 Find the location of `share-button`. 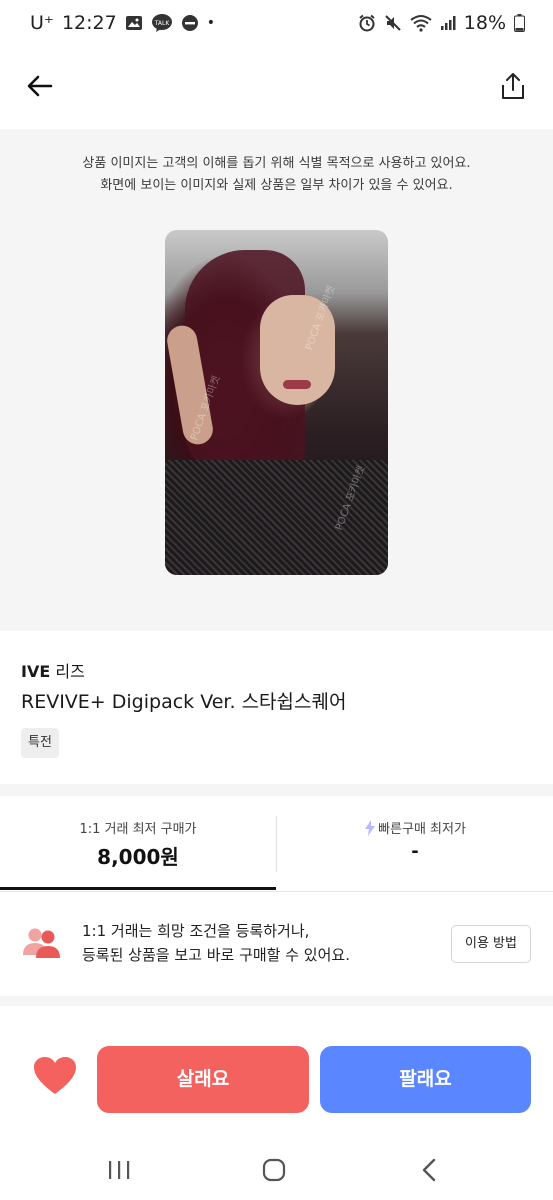

share-button is located at coordinates (513, 86).